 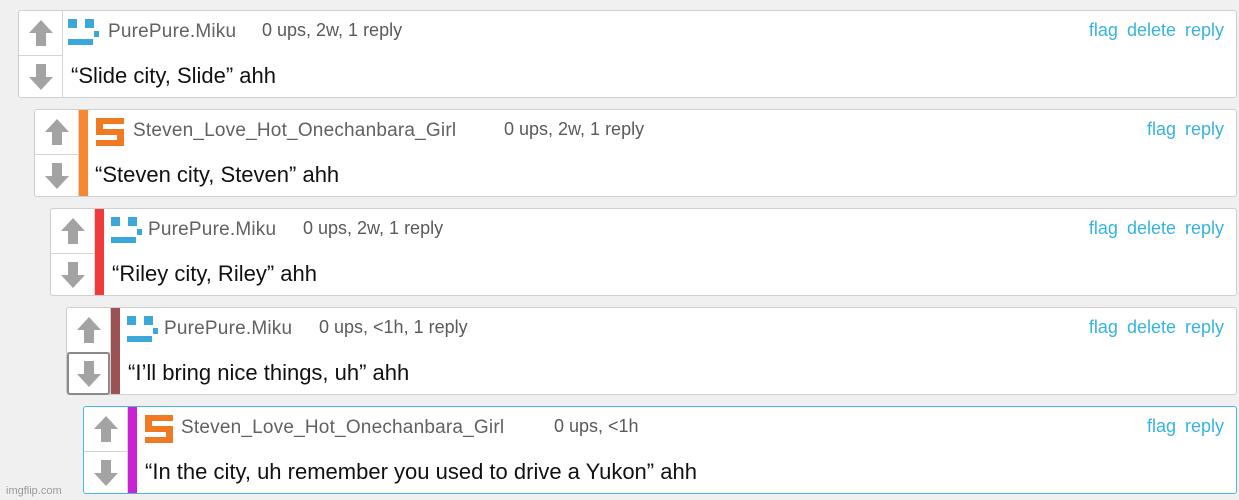 What do you see at coordinates (393, 327) in the screenshot?
I see `comment-meta: 0 ups, <1h, 1 reply` at bounding box center [393, 327].